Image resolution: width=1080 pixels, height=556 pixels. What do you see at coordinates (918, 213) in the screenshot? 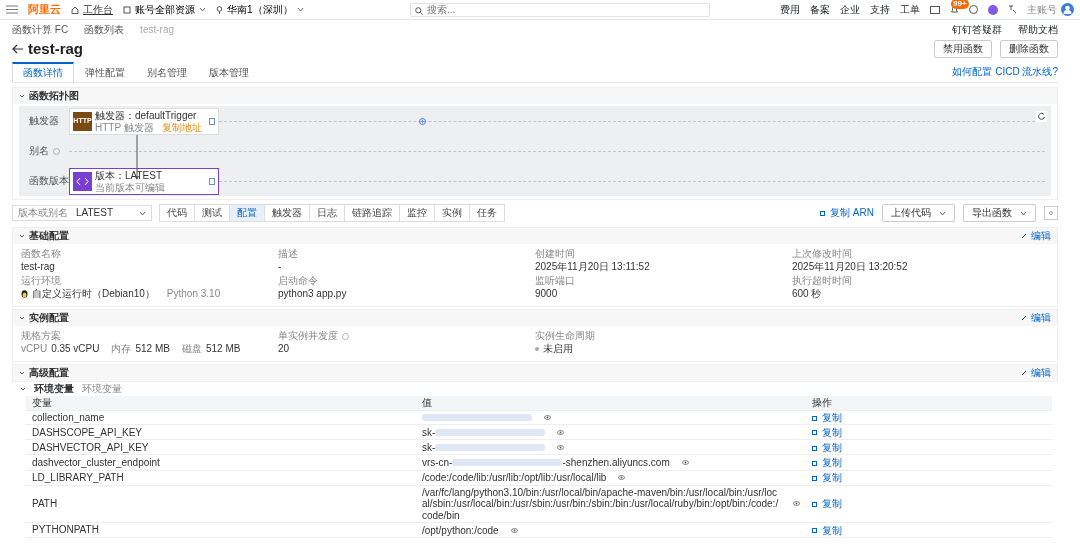
I see `dropdown-button: 上传代码` at bounding box center [918, 213].